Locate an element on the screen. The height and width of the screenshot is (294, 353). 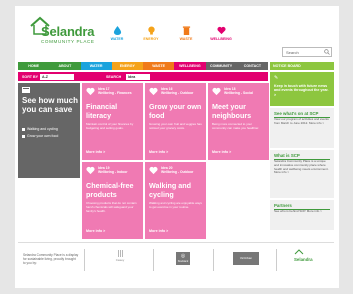
water-drop-icon is located at coordinates (117, 30).